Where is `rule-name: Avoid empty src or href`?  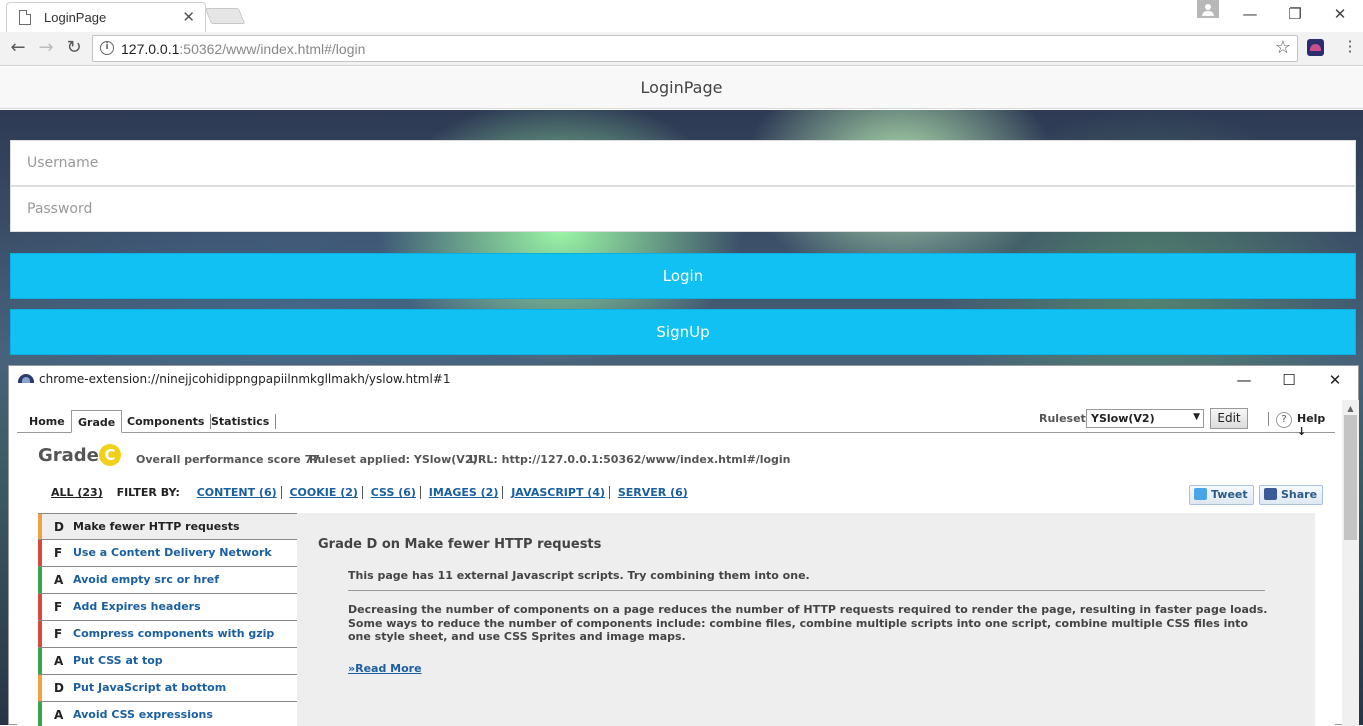
rule-name: Avoid empty src or href is located at coordinates (146, 580).